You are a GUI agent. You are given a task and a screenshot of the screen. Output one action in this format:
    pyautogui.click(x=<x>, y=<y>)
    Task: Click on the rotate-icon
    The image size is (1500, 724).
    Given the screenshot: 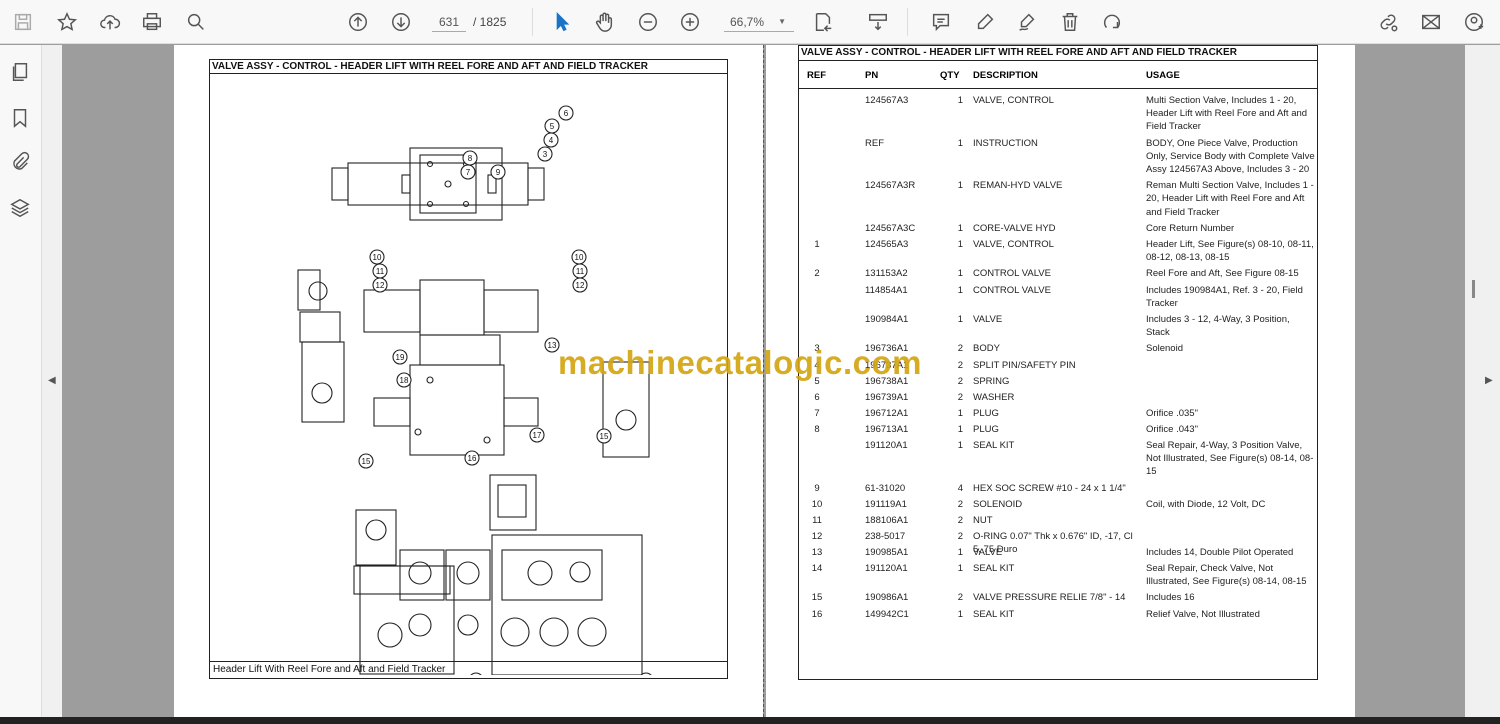 What is the action you would take?
    pyautogui.click(x=1112, y=22)
    